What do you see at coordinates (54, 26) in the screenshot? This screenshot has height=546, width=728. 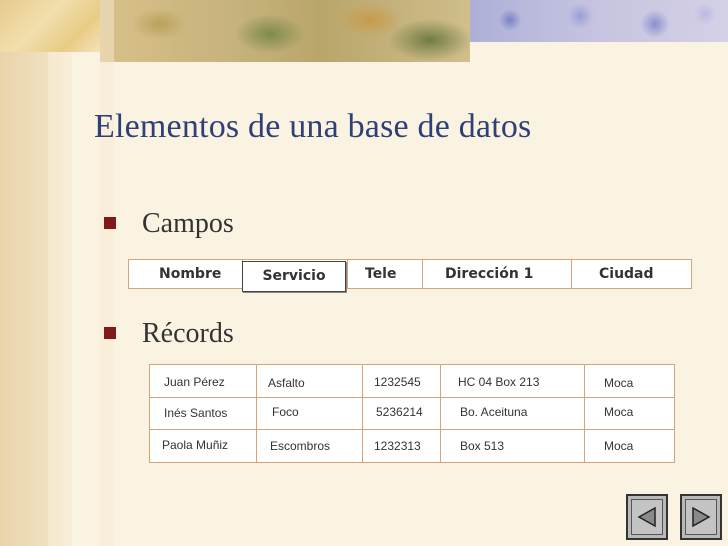 I see `top-left-decor` at bounding box center [54, 26].